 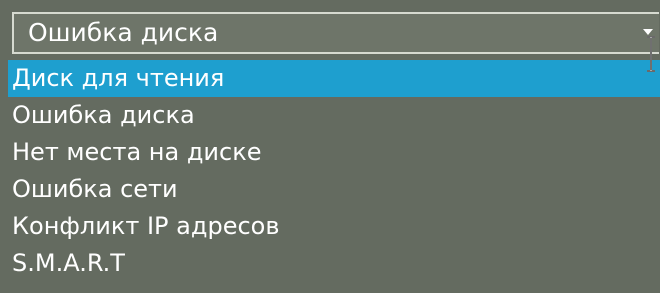 I want to click on dropdown-option: Нет места на диске, so click(x=334, y=152).